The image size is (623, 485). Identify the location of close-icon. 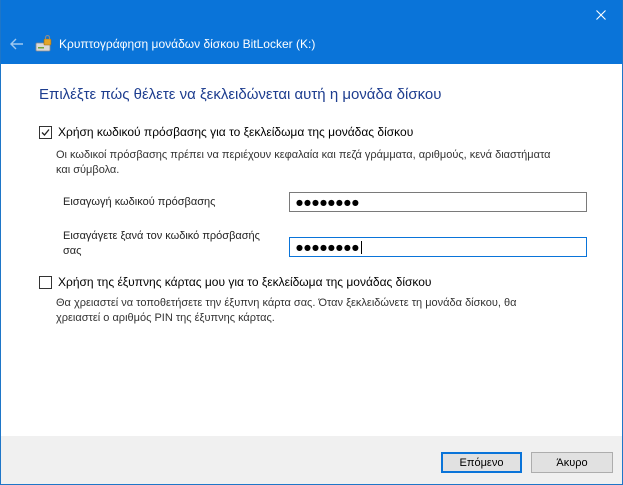
(601, 15).